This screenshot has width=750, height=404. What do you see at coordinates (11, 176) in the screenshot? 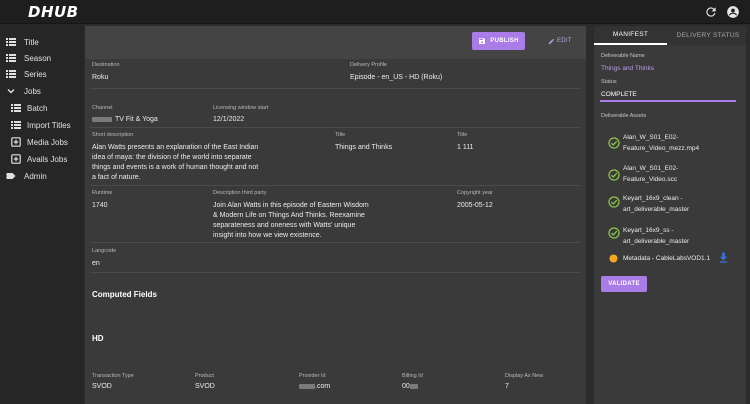
I see `label-icon` at bounding box center [11, 176].